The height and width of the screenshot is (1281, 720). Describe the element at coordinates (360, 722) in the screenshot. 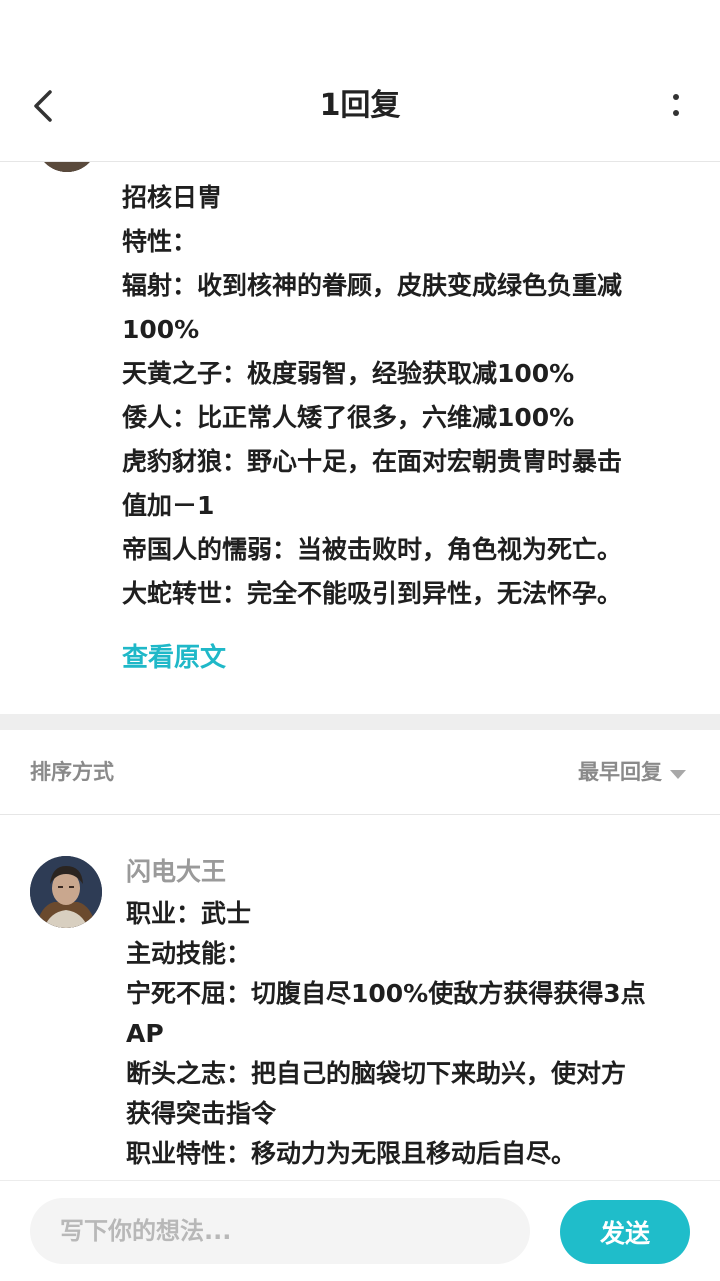

I see `section-divider` at that location.